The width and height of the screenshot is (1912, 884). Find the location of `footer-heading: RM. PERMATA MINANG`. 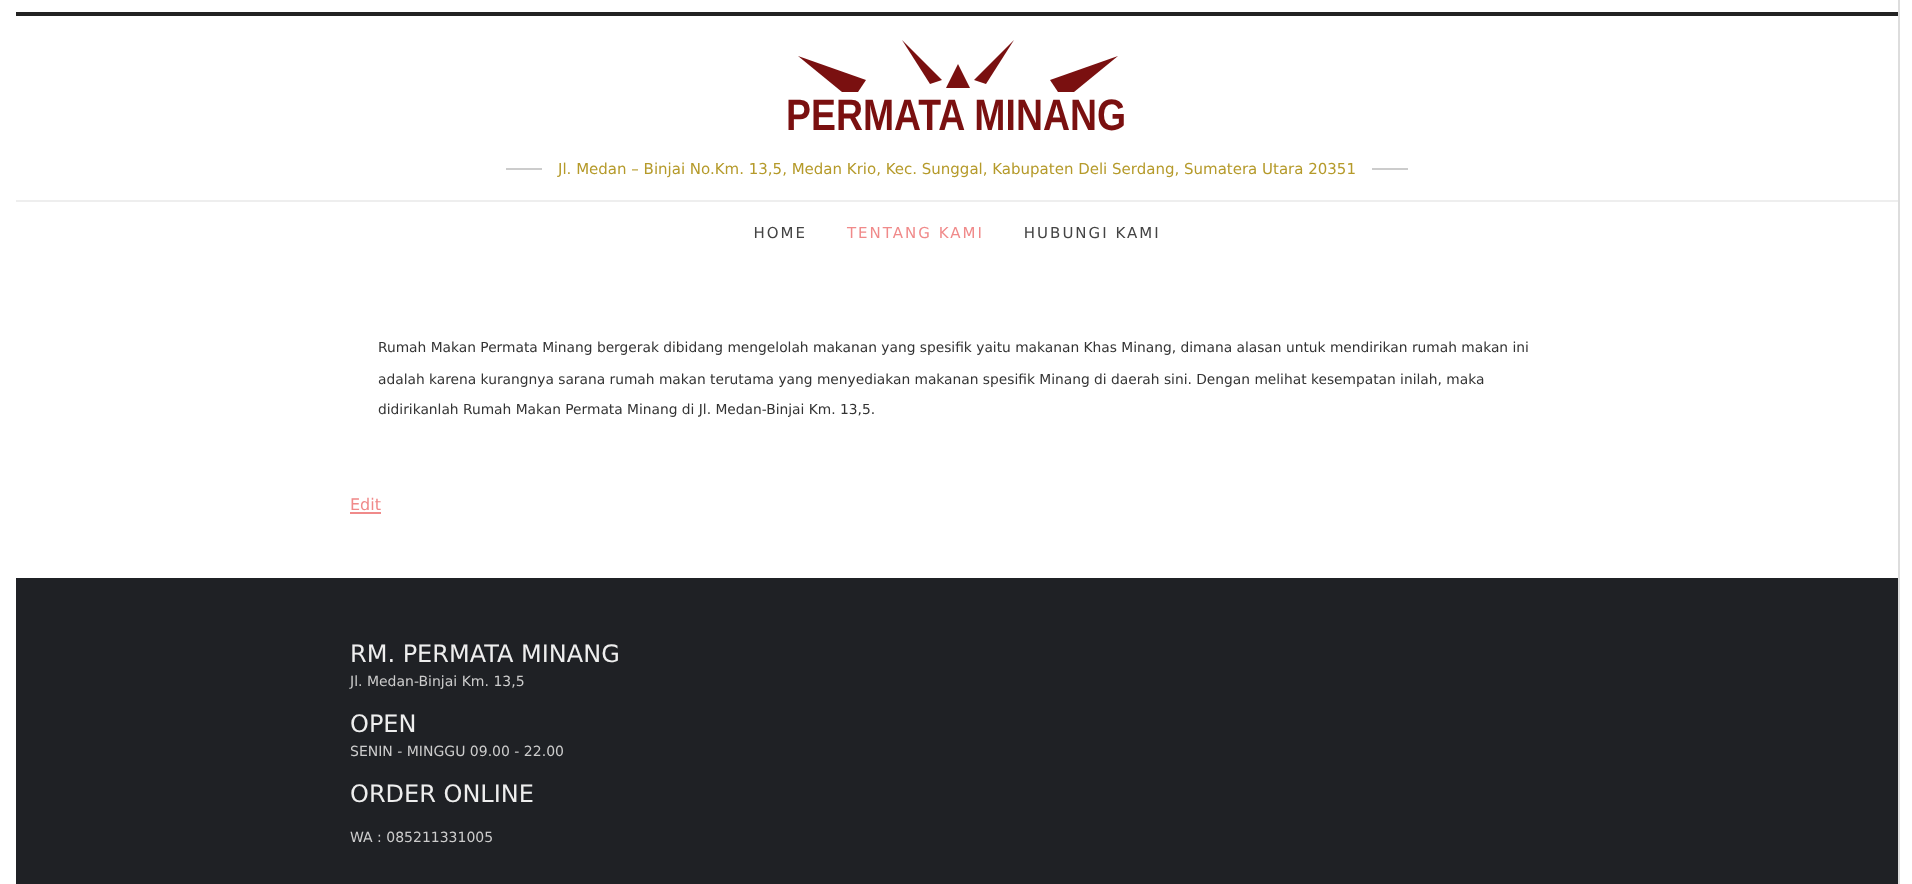

footer-heading: RM. PERMATA MINANG is located at coordinates (486, 654).